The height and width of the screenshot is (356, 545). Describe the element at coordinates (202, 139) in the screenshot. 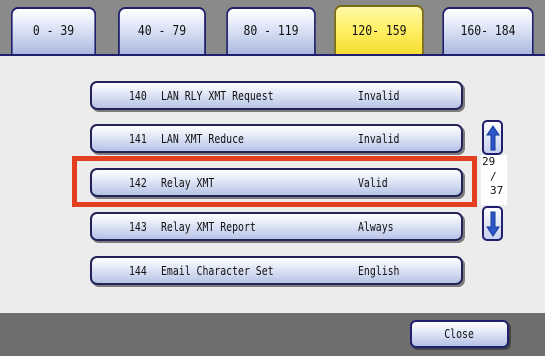

I see `item-label: LAN XMT Reduce` at that location.